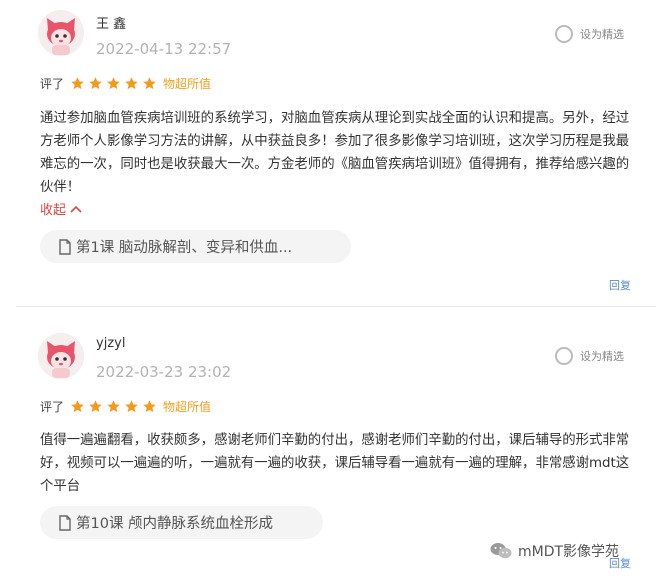  I want to click on lesson-tag: 第10课 颅内静脉系统血栓形成, so click(181, 522).